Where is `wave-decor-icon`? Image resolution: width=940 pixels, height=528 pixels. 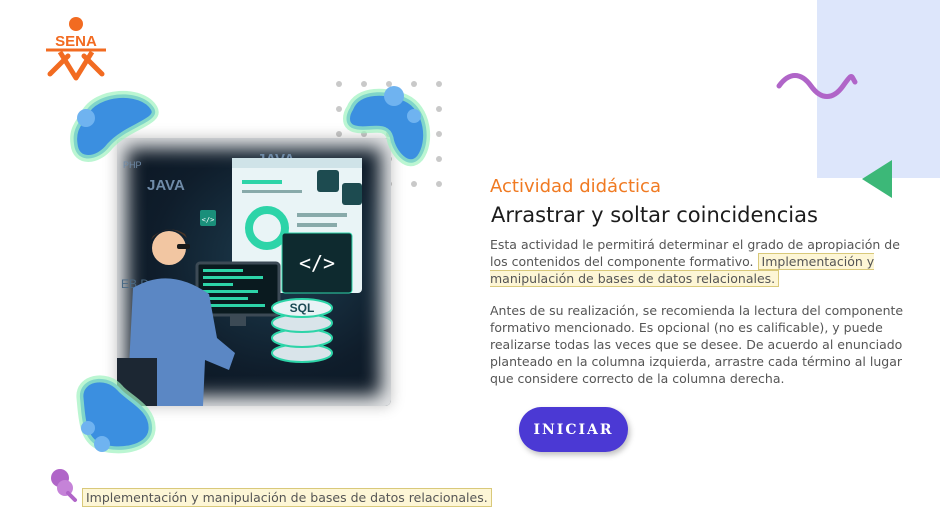
wave-decor-icon is located at coordinates (817, 86).